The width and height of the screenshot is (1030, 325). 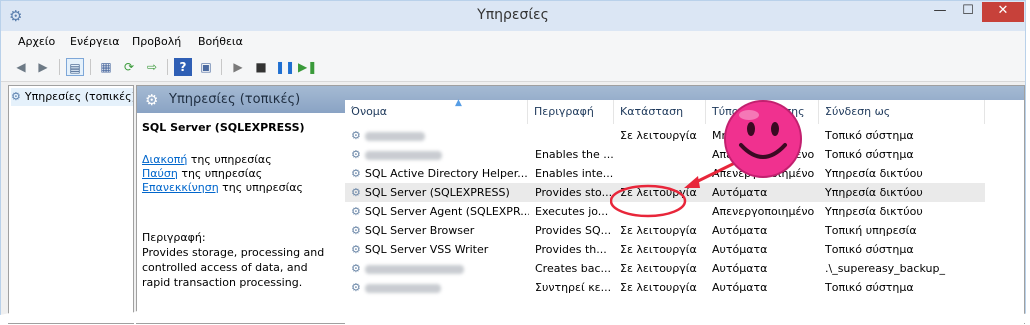 What do you see at coordinates (180, 187) in the screenshot?
I see `restart-service-link: Επανεκκίνηση` at bounding box center [180, 187].